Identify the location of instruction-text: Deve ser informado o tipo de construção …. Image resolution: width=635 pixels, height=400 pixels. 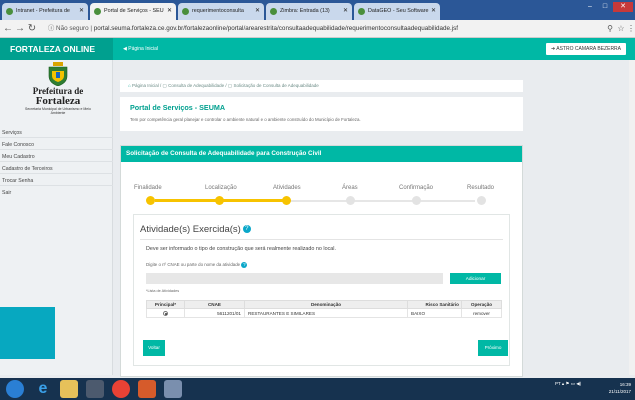
(241, 249).